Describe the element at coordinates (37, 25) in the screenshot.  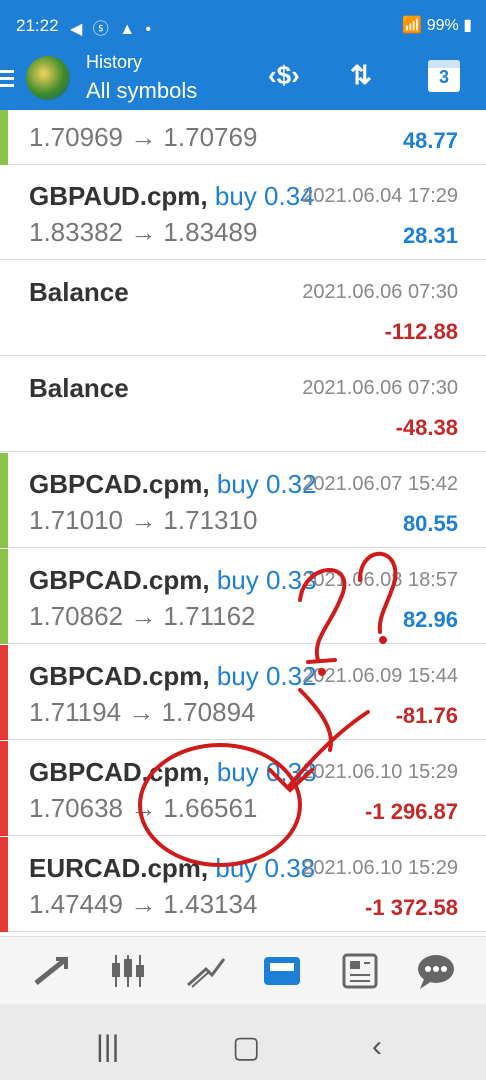
I see `status-time: 21:22` at that location.